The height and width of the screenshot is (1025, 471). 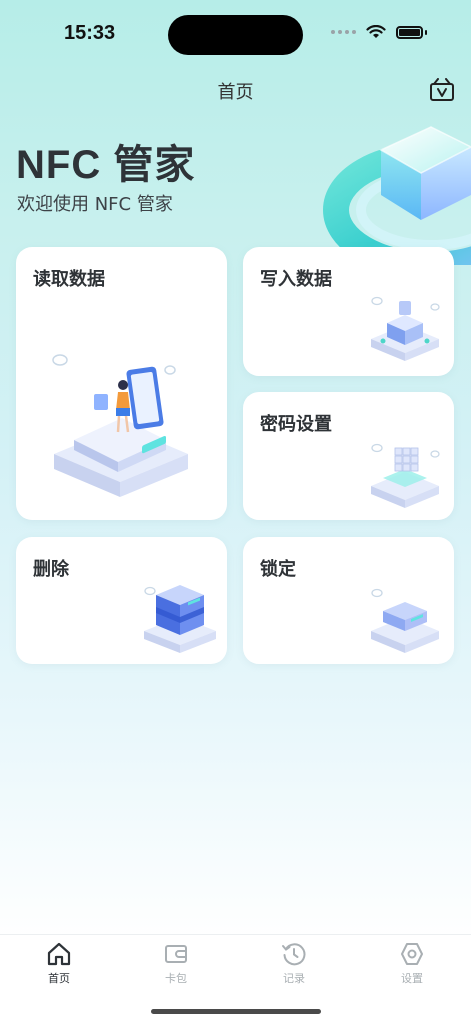 What do you see at coordinates (348, 311) in the screenshot?
I see `write-data-card: 写入数据` at bounding box center [348, 311].